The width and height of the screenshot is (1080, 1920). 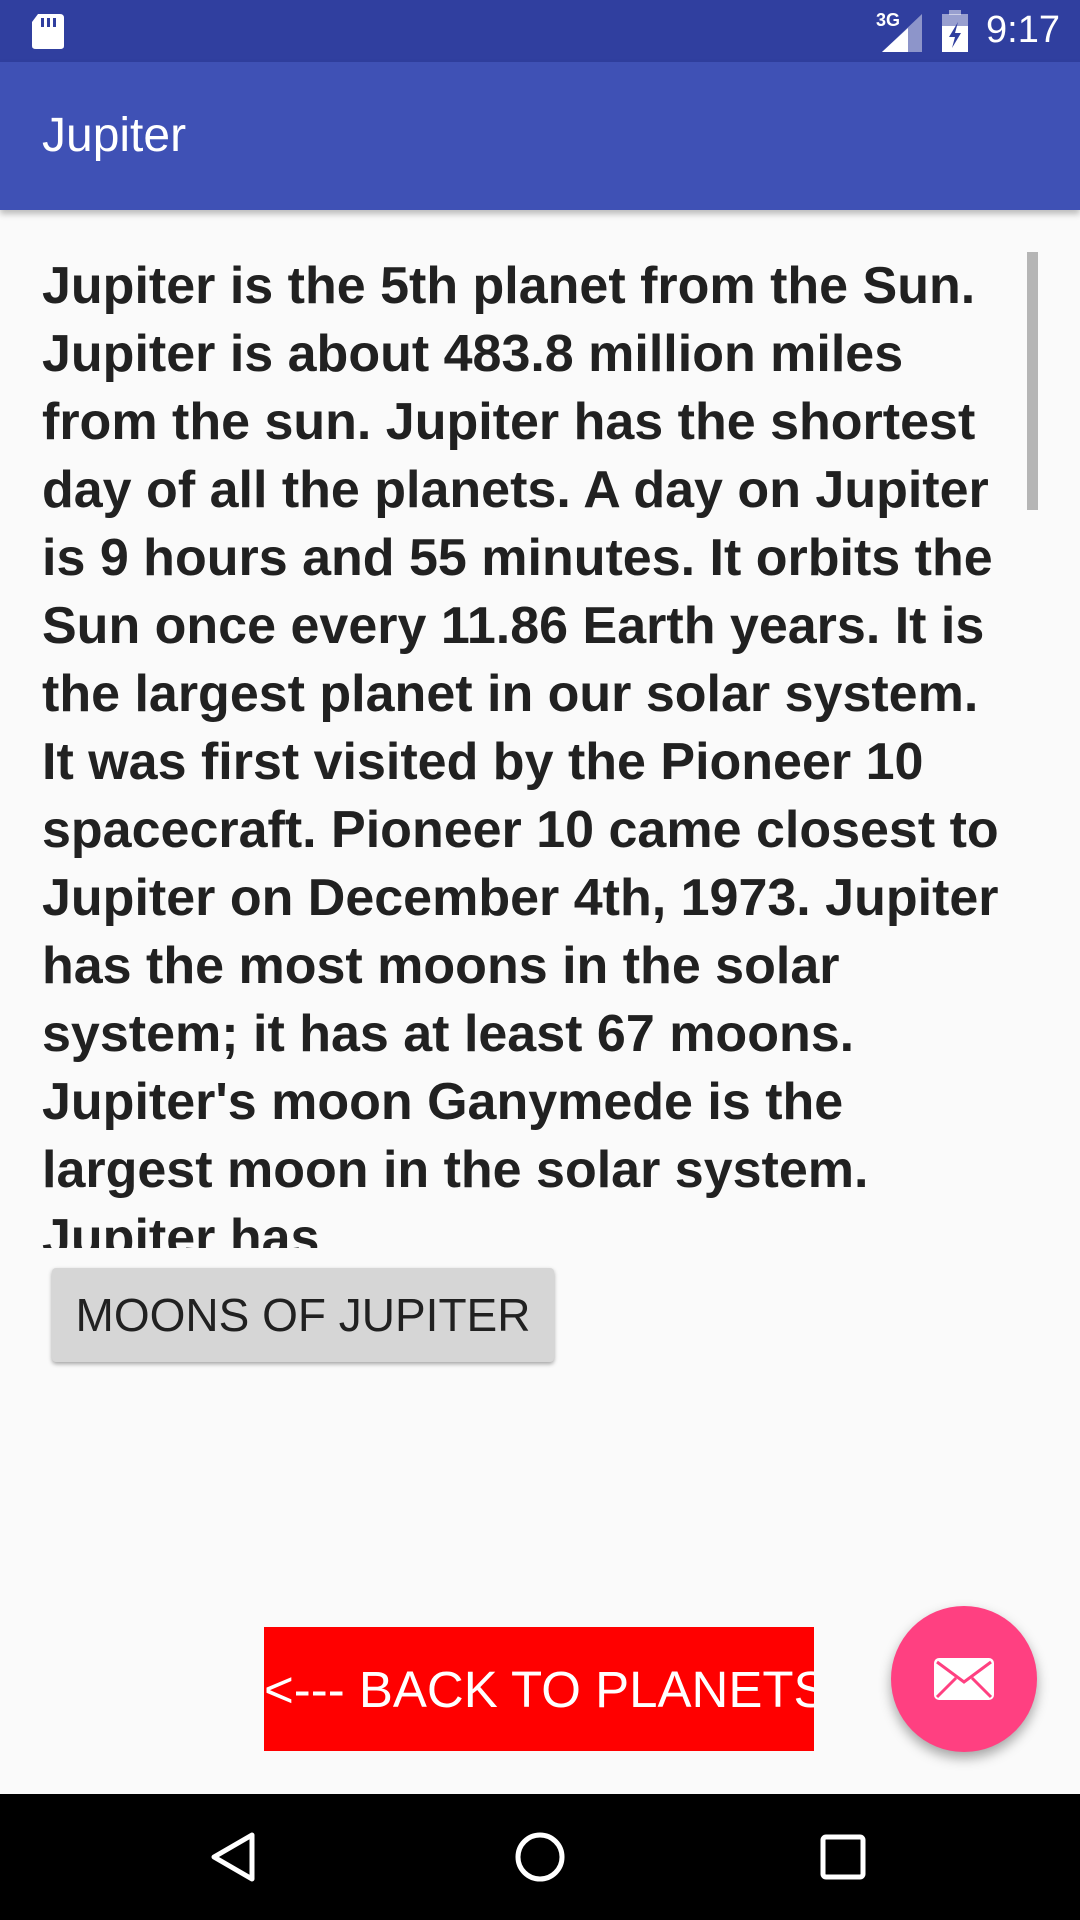 I want to click on nav-home-icon, so click(x=540, y=1857).